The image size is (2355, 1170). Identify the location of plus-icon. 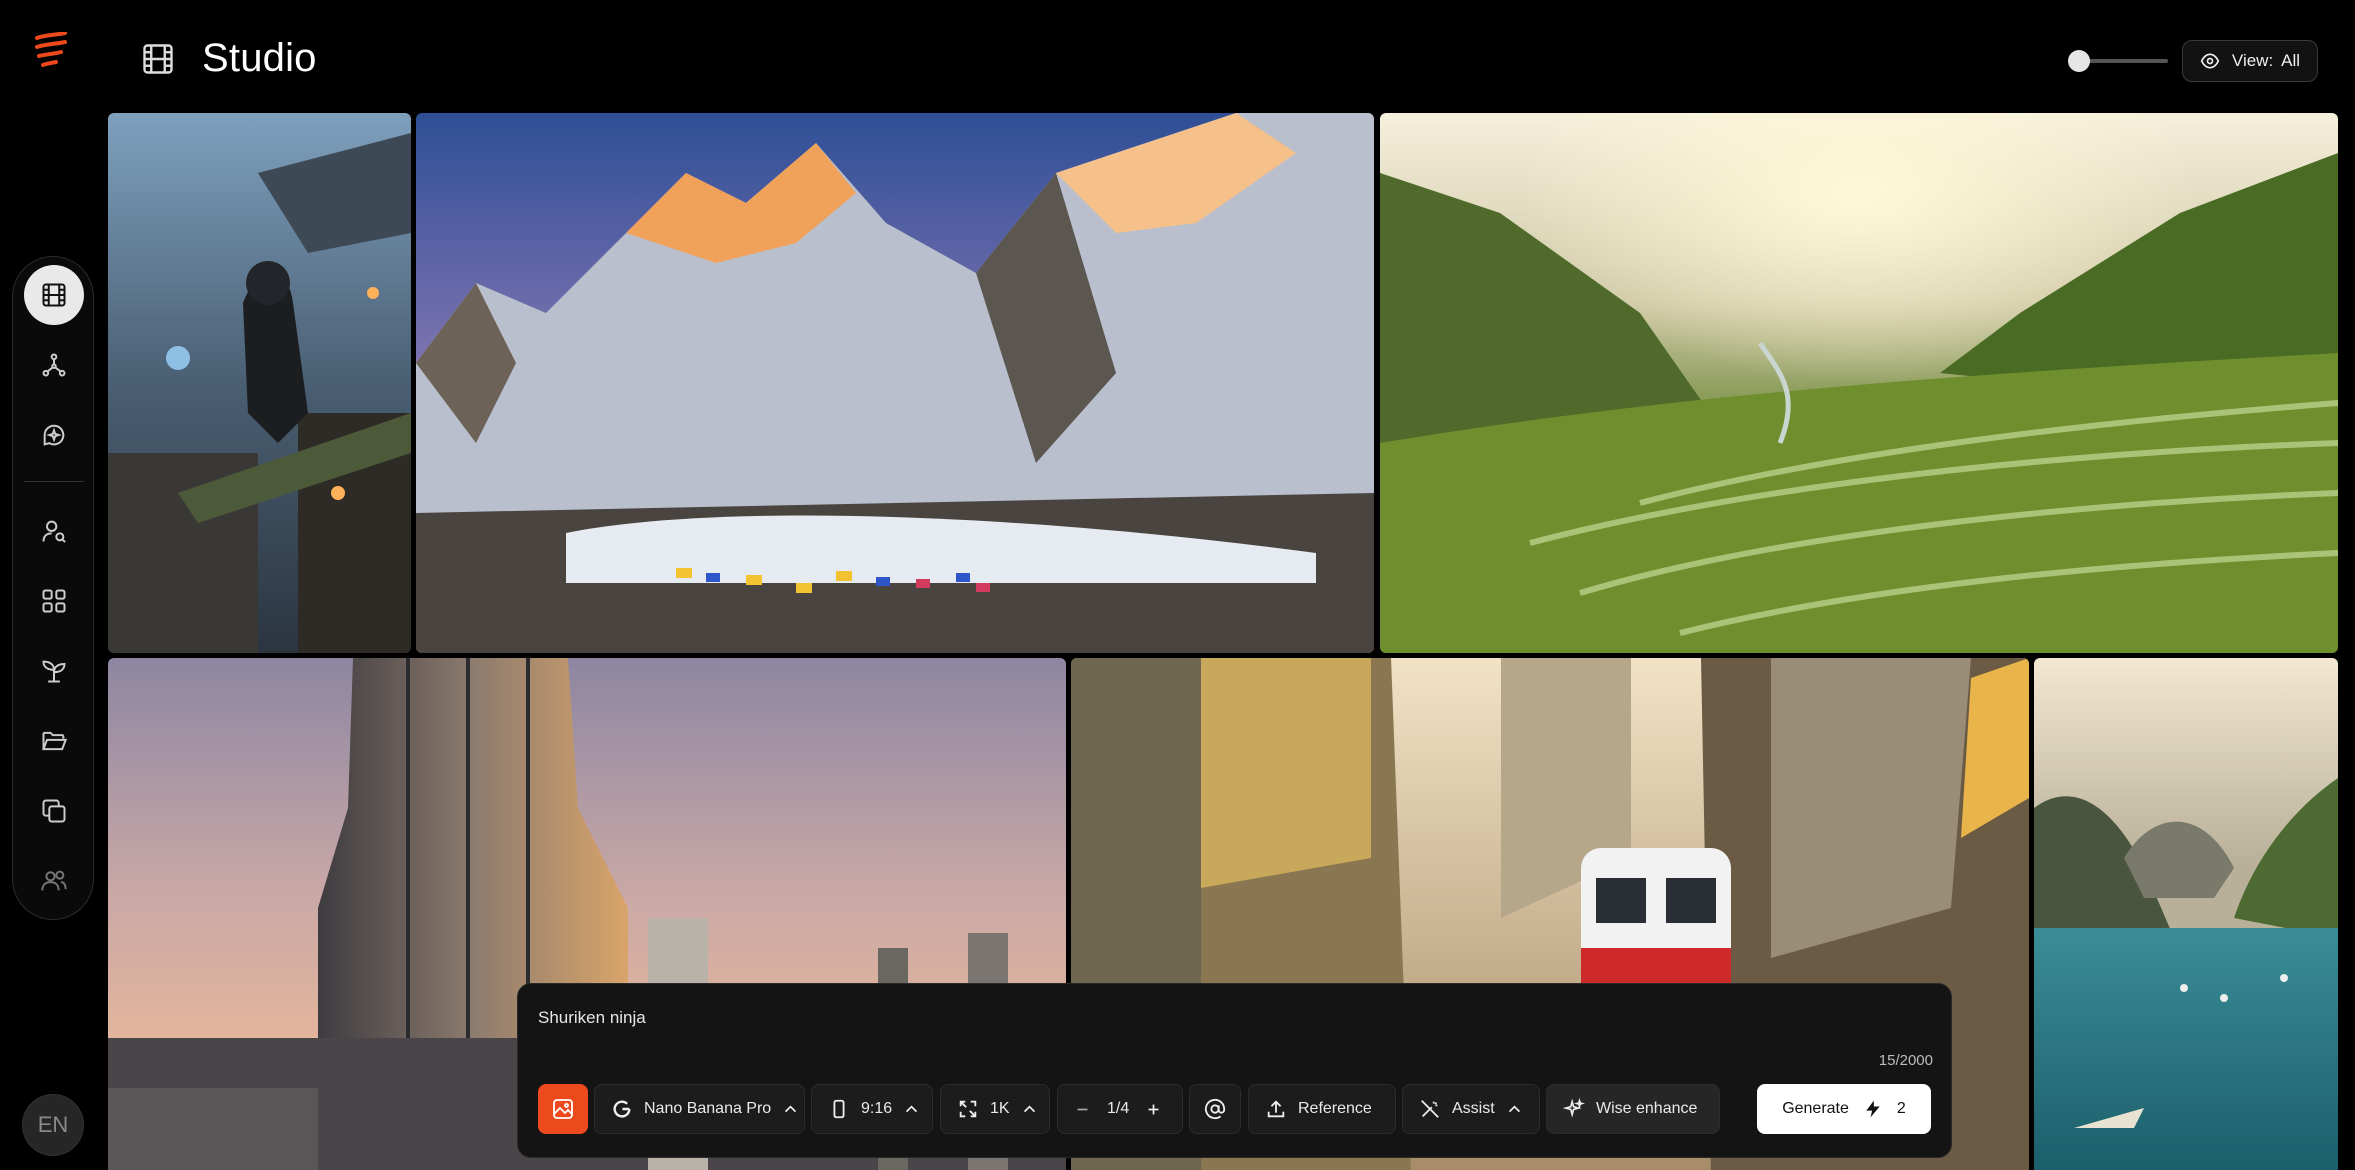
(1153, 1109).